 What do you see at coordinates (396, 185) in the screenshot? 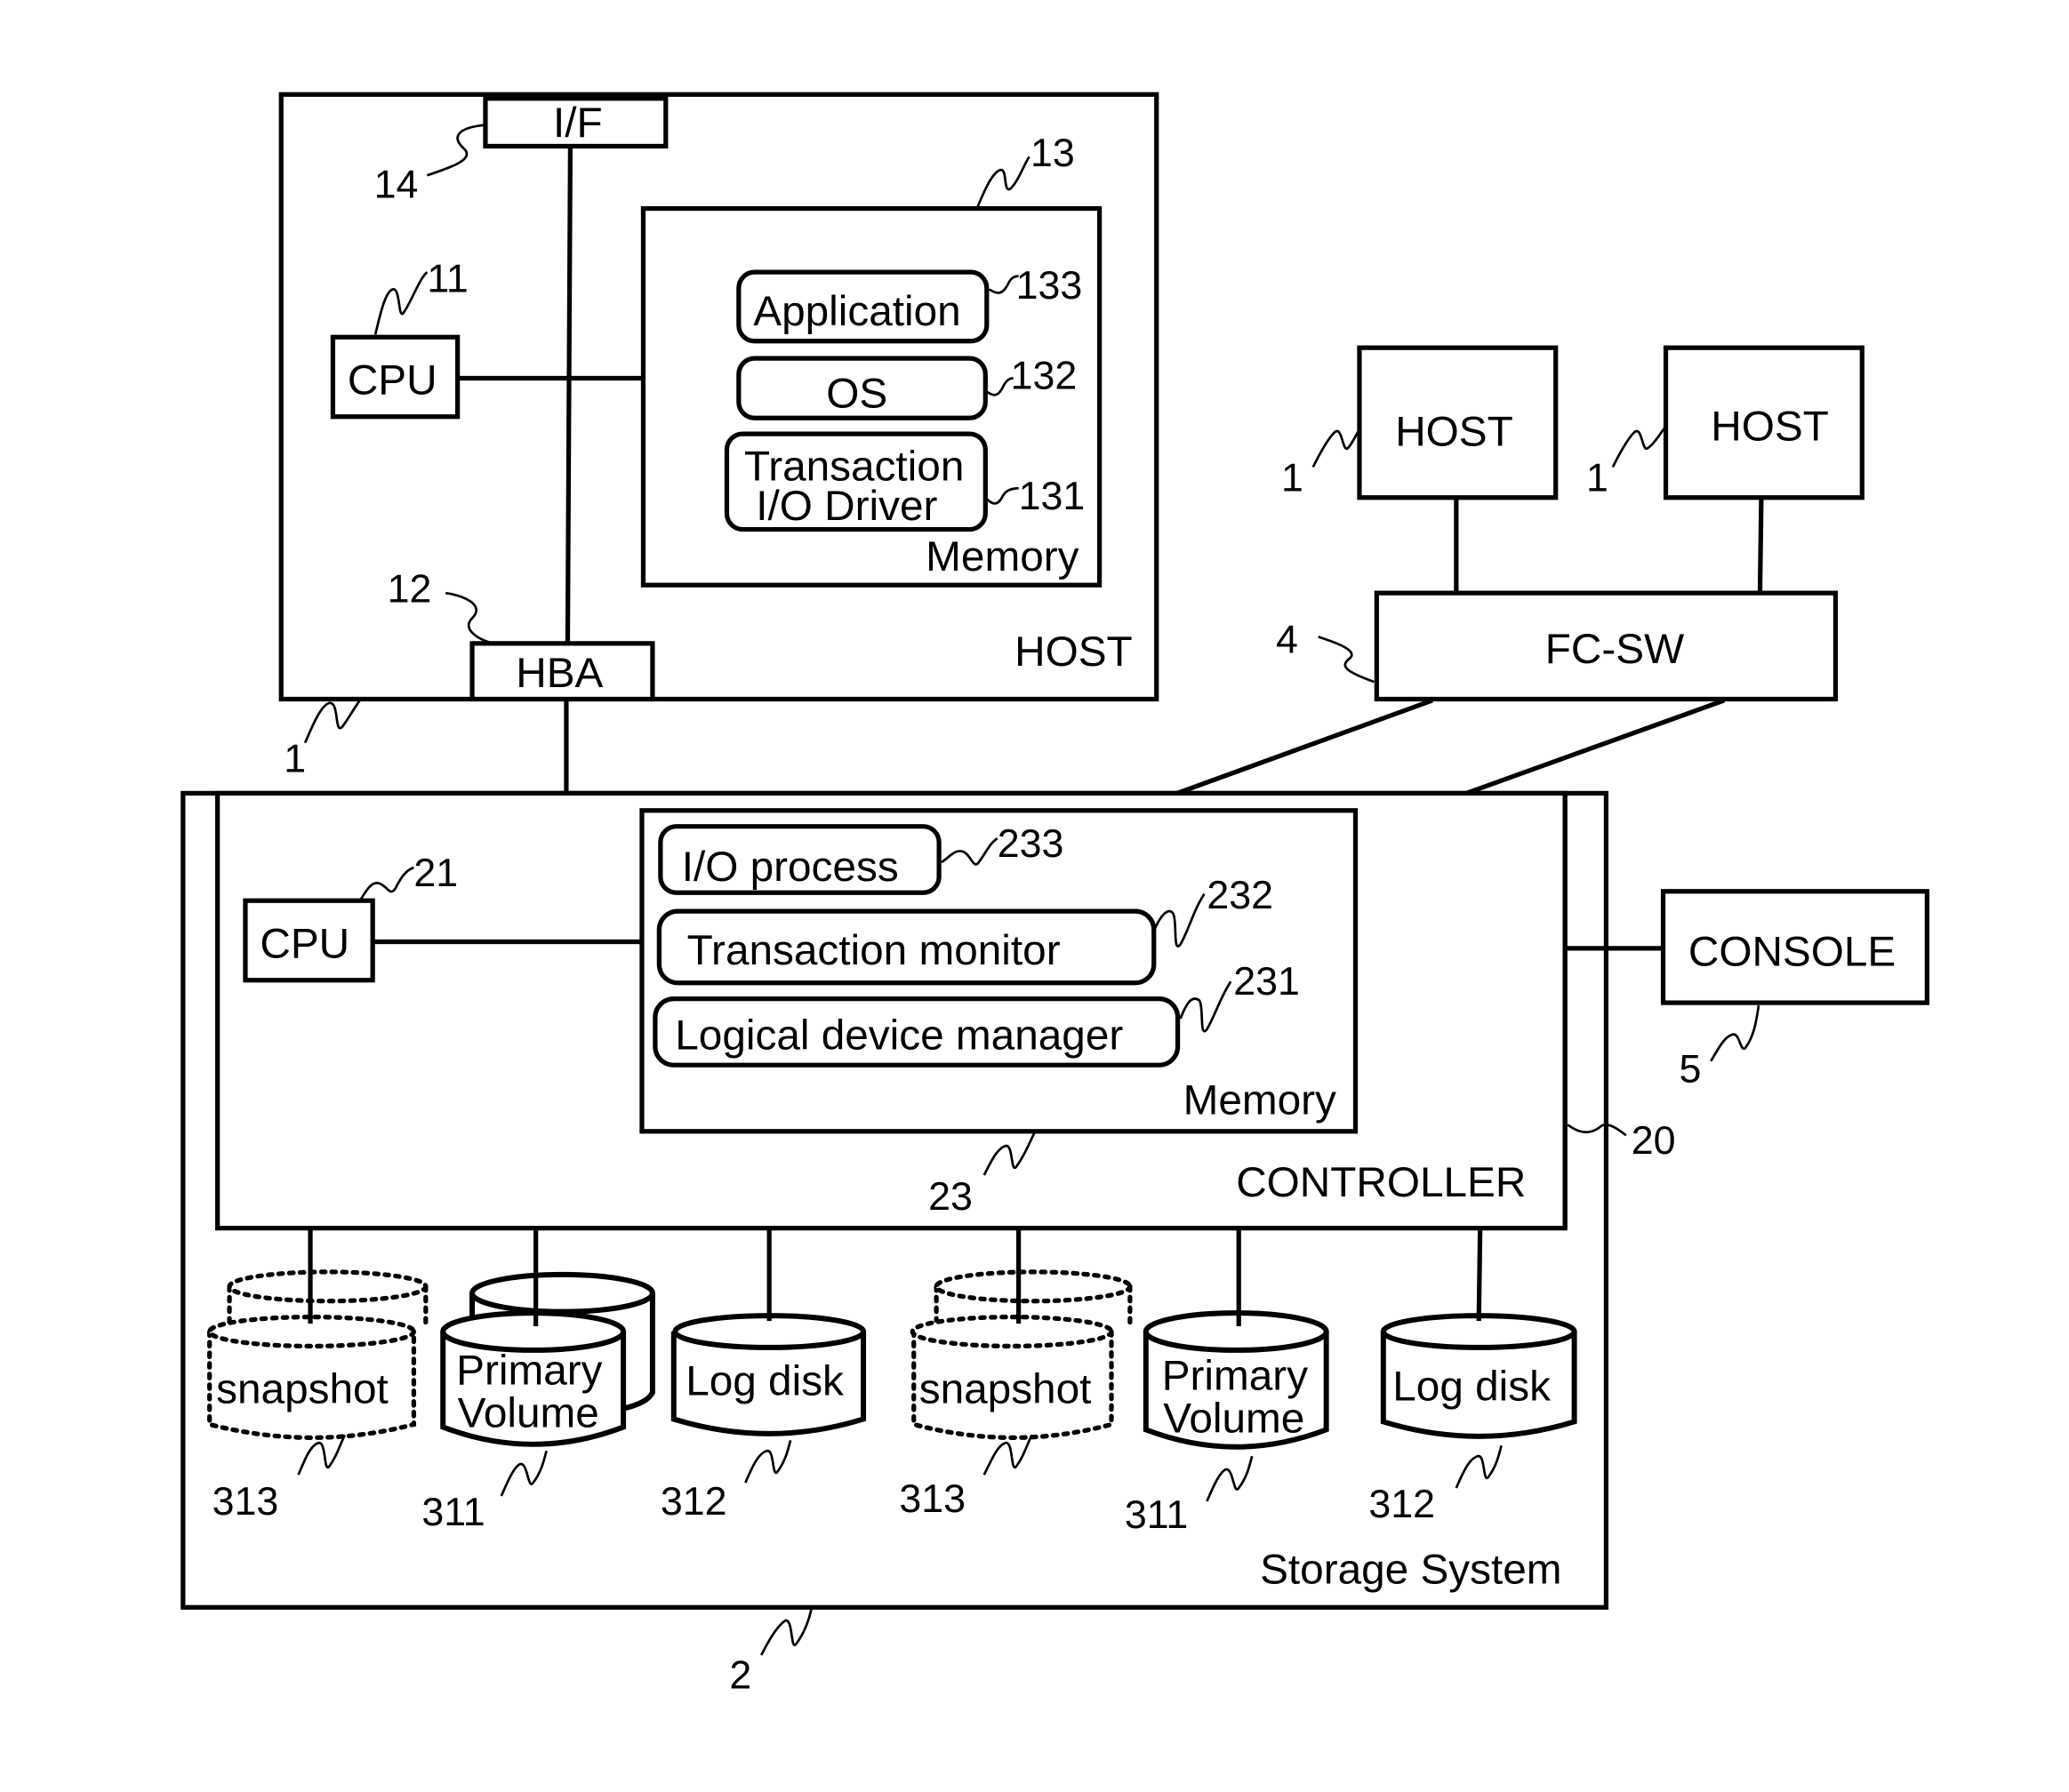
I see `interface-ref: 14` at bounding box center [396, 185].